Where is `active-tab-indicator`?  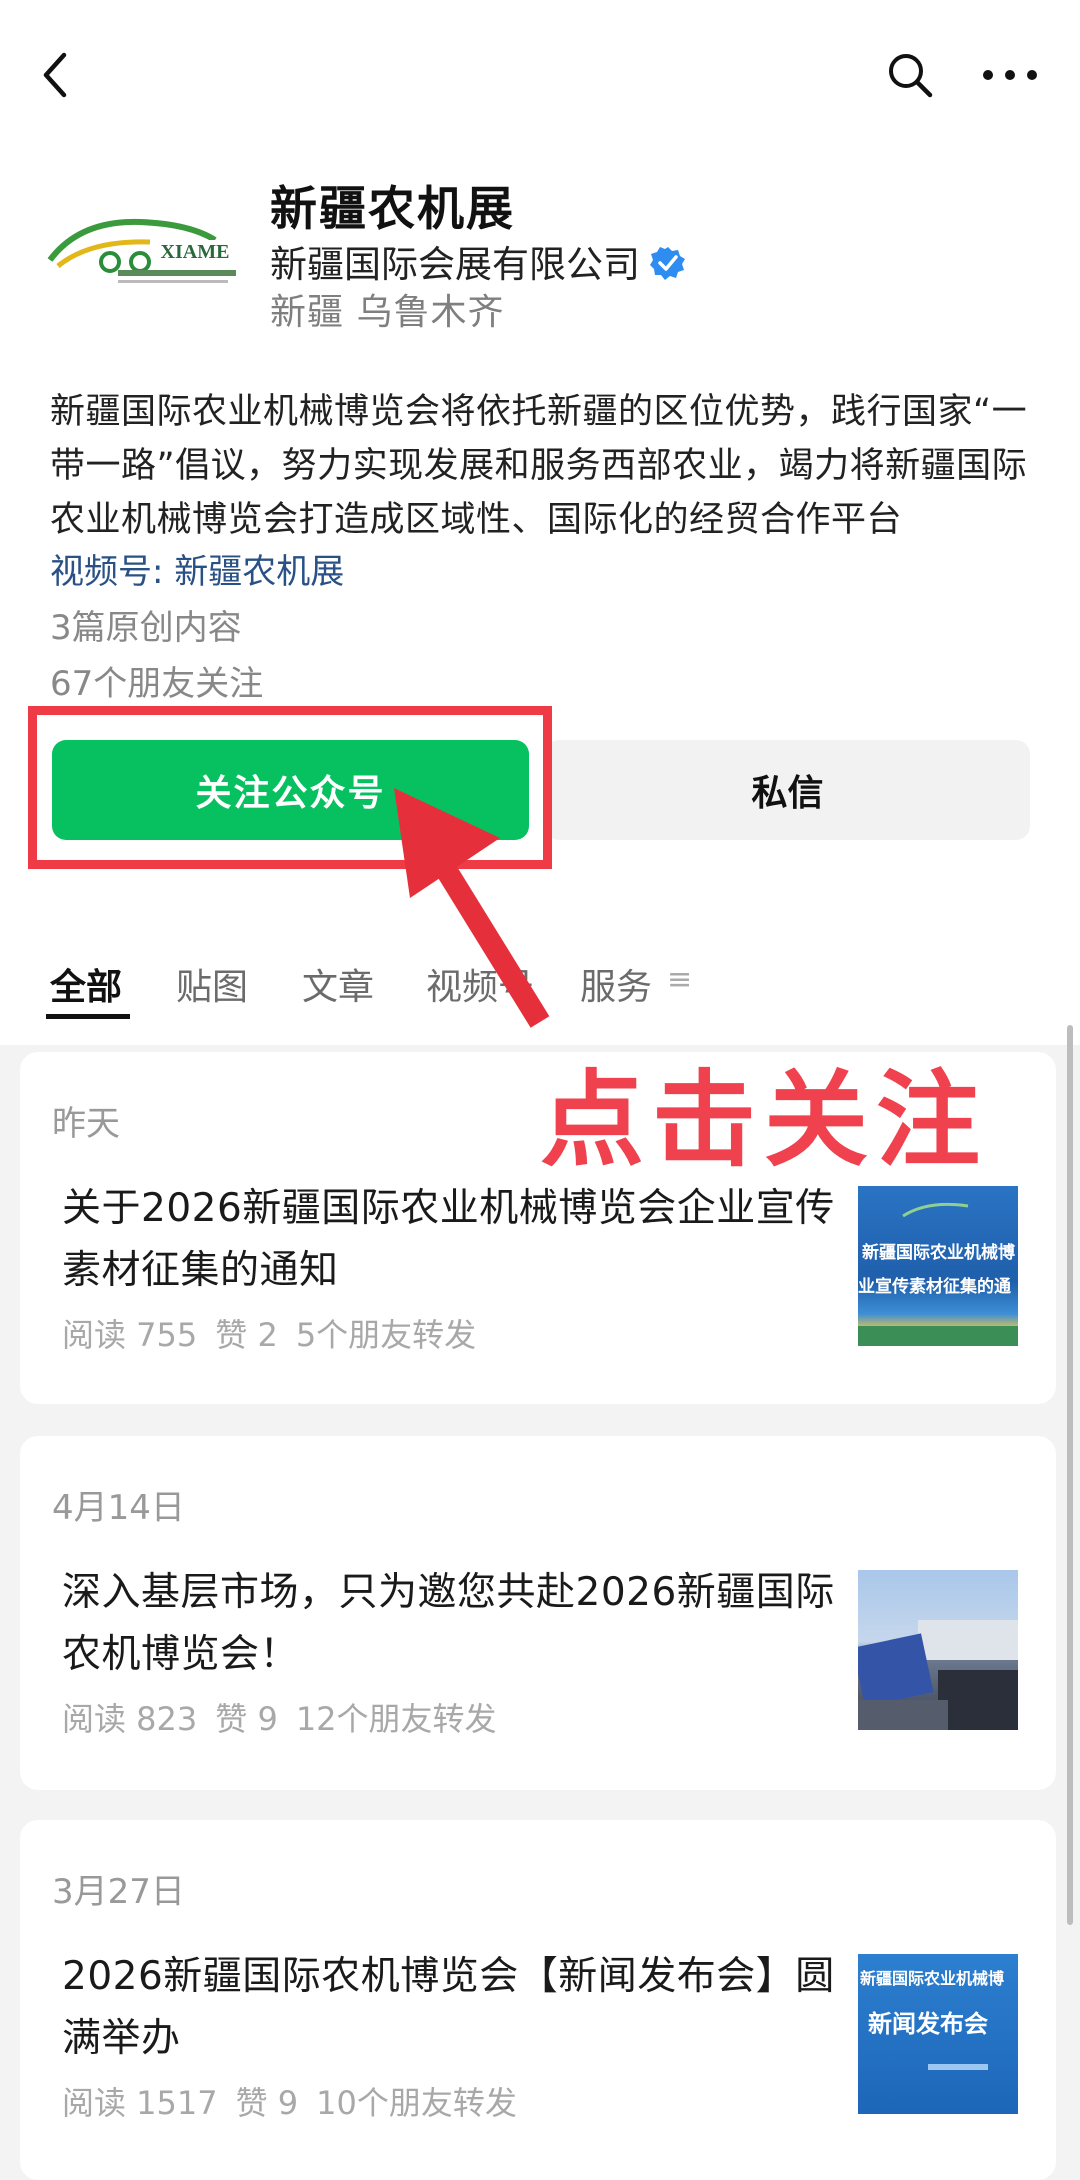 active-tab-indicator is located at coordinates (88, 1016).